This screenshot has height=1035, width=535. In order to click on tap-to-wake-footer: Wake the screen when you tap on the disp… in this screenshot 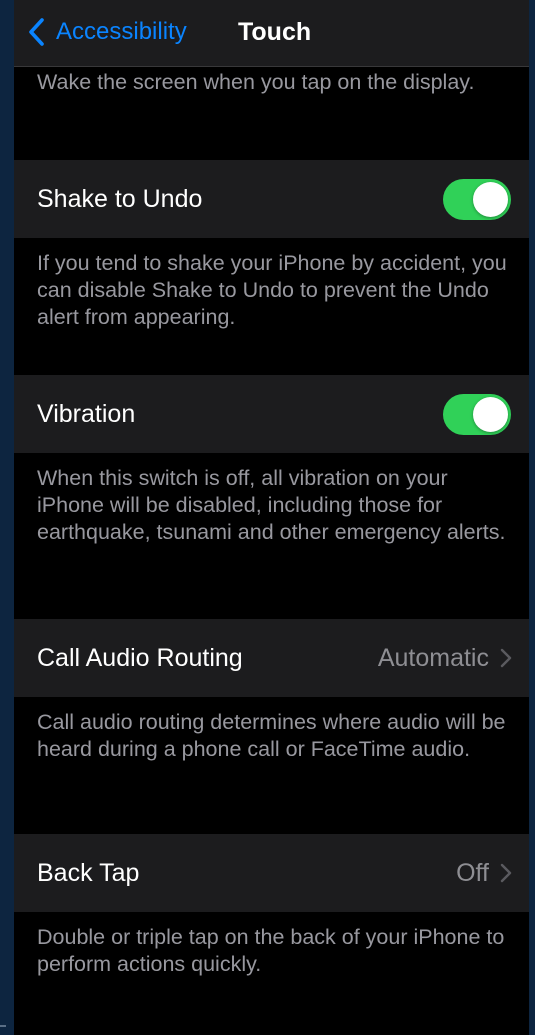, I will do `click(256, 82)`.